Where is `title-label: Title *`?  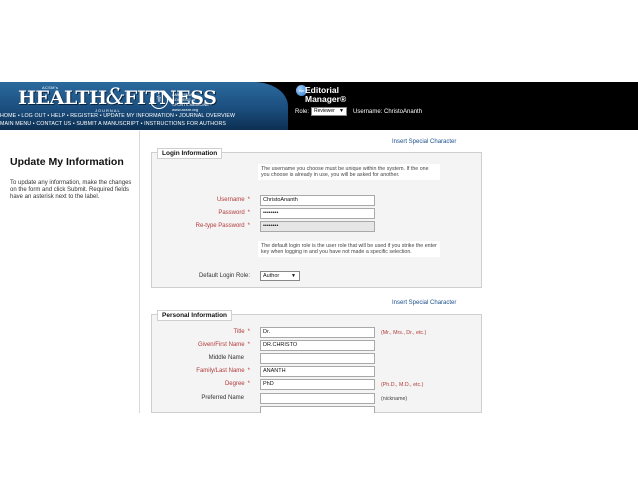 title-label: Title * is located at coordinates (241, 332).